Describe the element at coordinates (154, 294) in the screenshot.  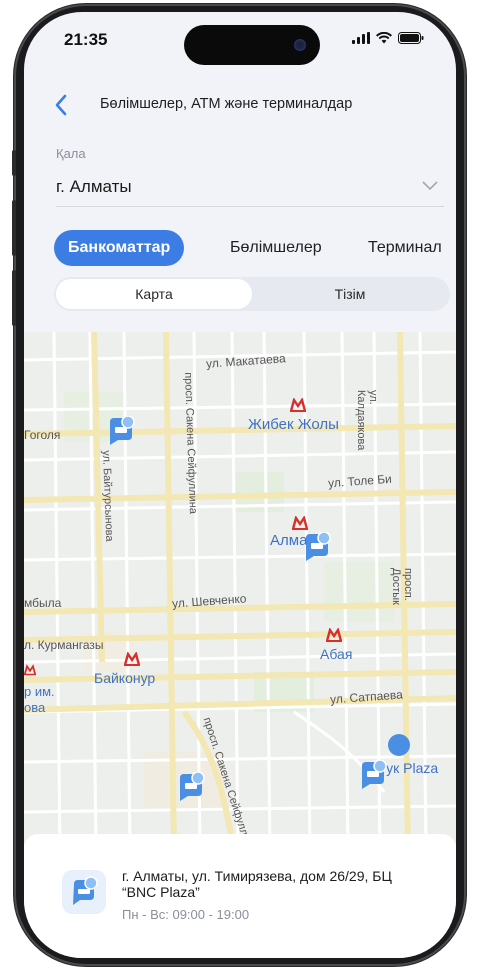
I see `map-view-button: Карта` at that location.